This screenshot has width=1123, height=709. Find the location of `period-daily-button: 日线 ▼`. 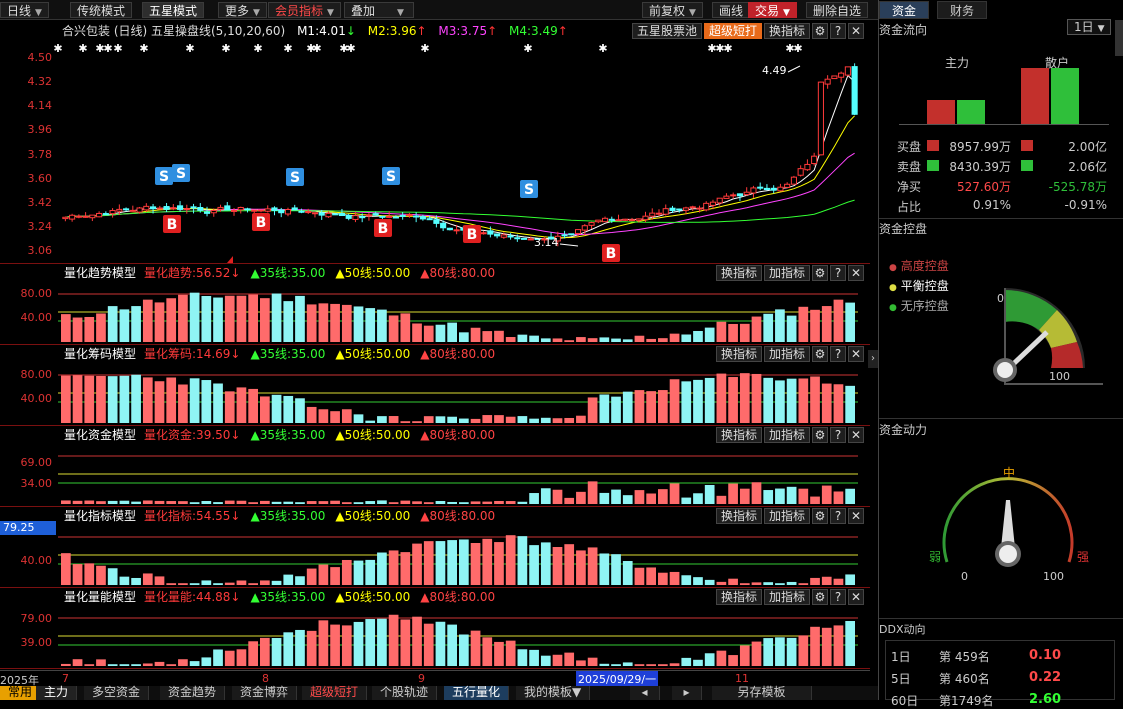

period-daily-button: 日线 ▼ is located at coordinates (24, 10).